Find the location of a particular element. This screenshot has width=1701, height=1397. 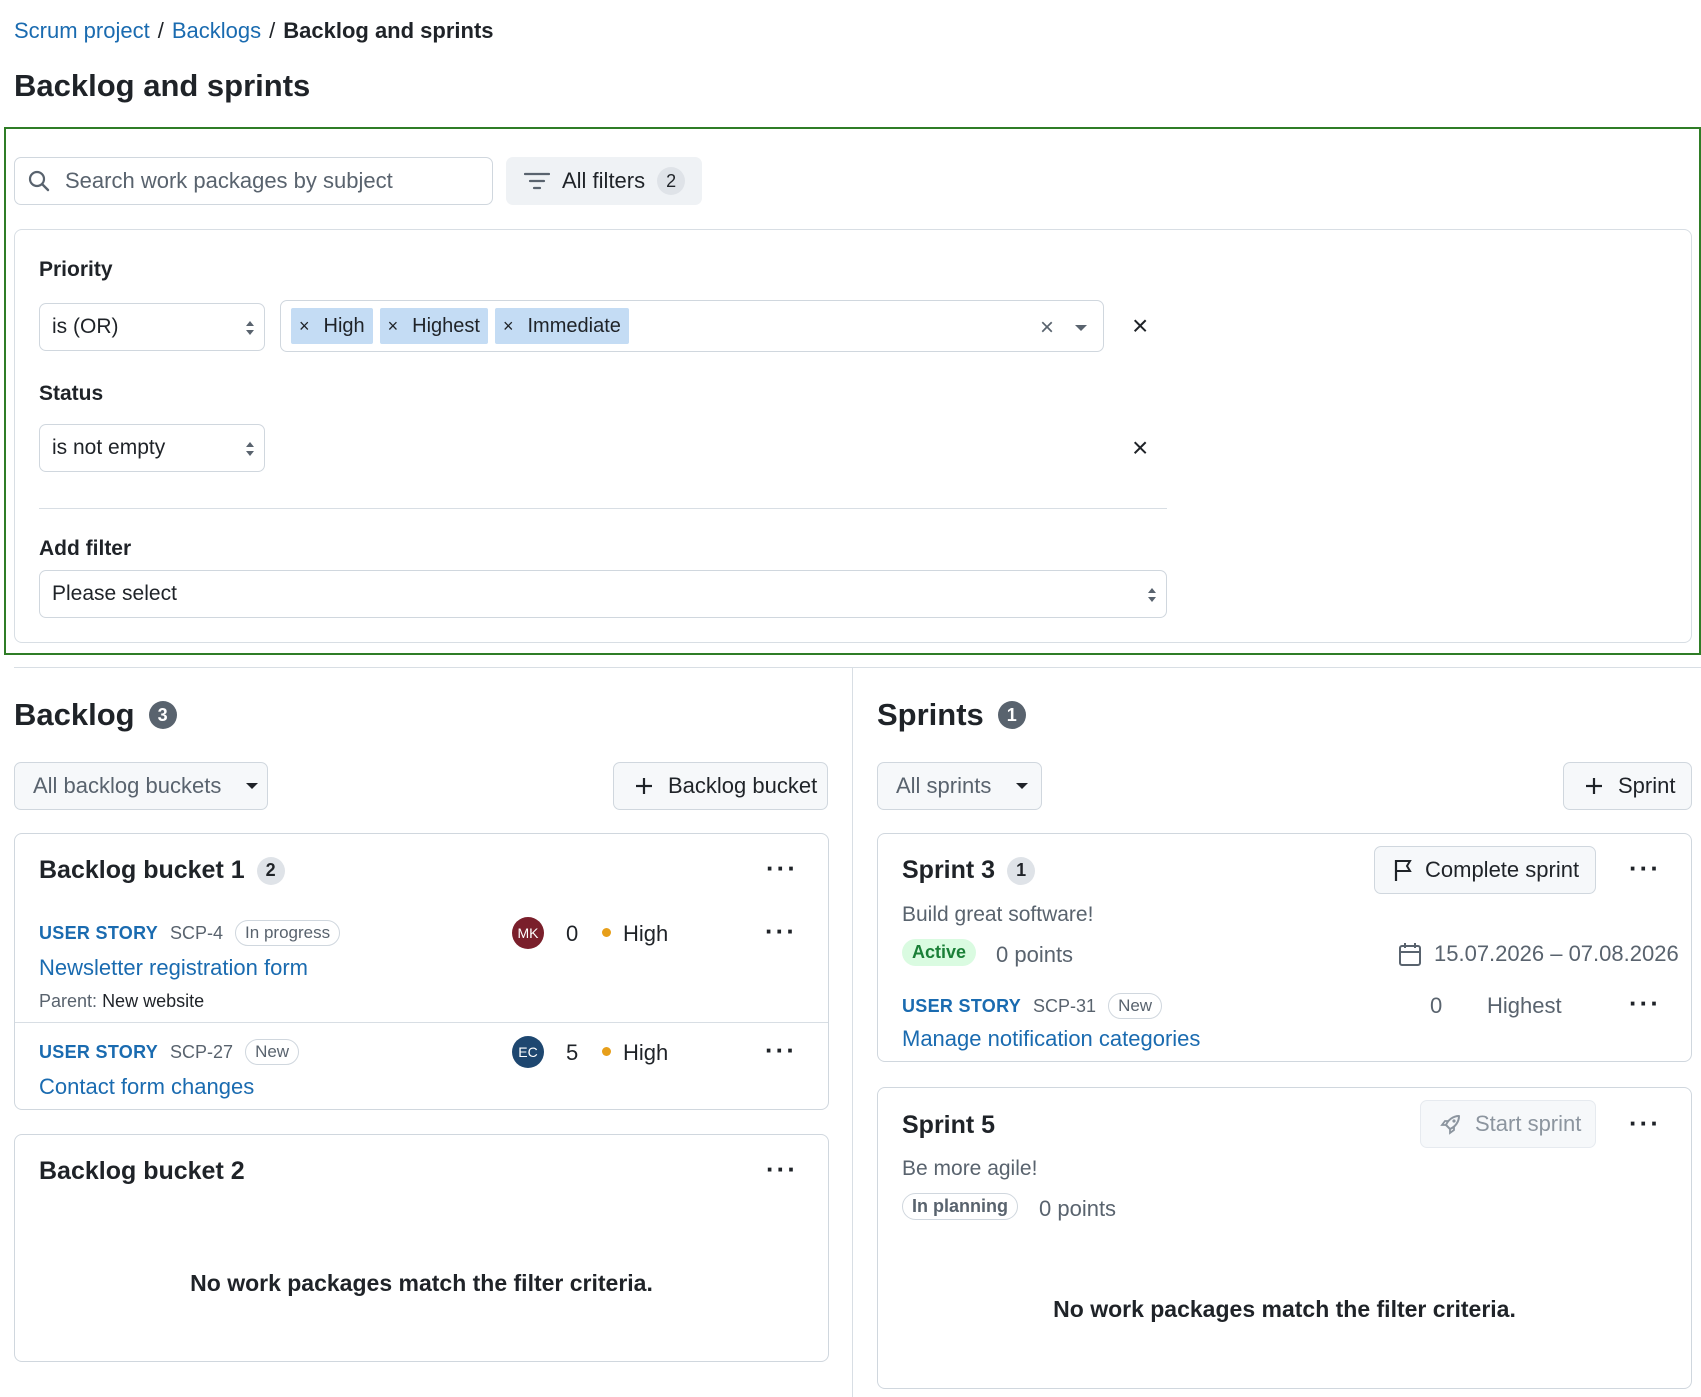

sprint-header: Sprint 5 is located at coordinates (948, 1125).